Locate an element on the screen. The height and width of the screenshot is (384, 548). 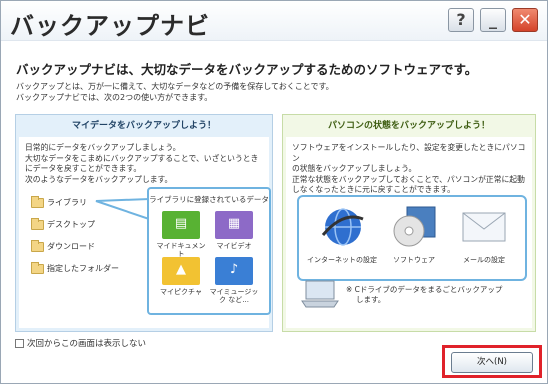
item-label: 指定したフォルダー is located at coordinates (83, 268).